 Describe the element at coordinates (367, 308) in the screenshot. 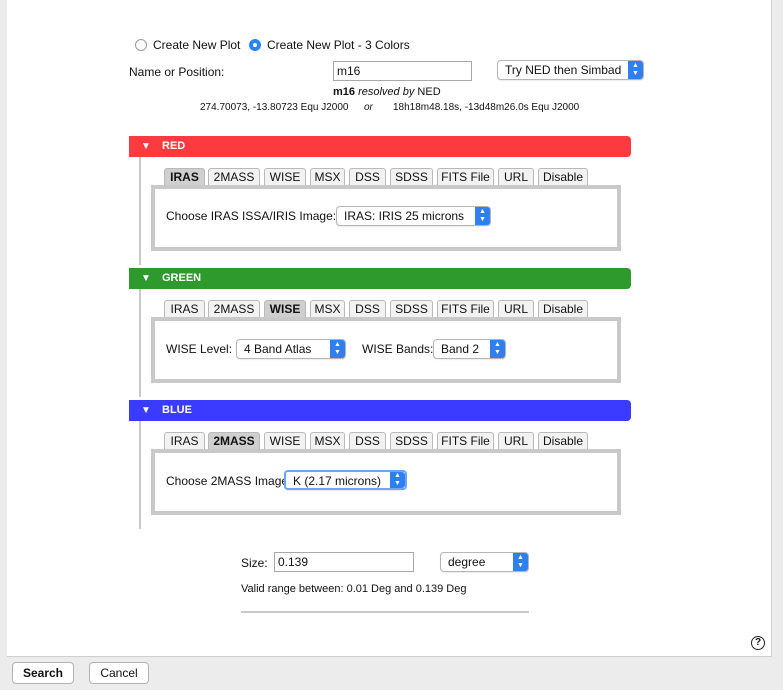

I see `green-tab-dss: DSS` at that location.